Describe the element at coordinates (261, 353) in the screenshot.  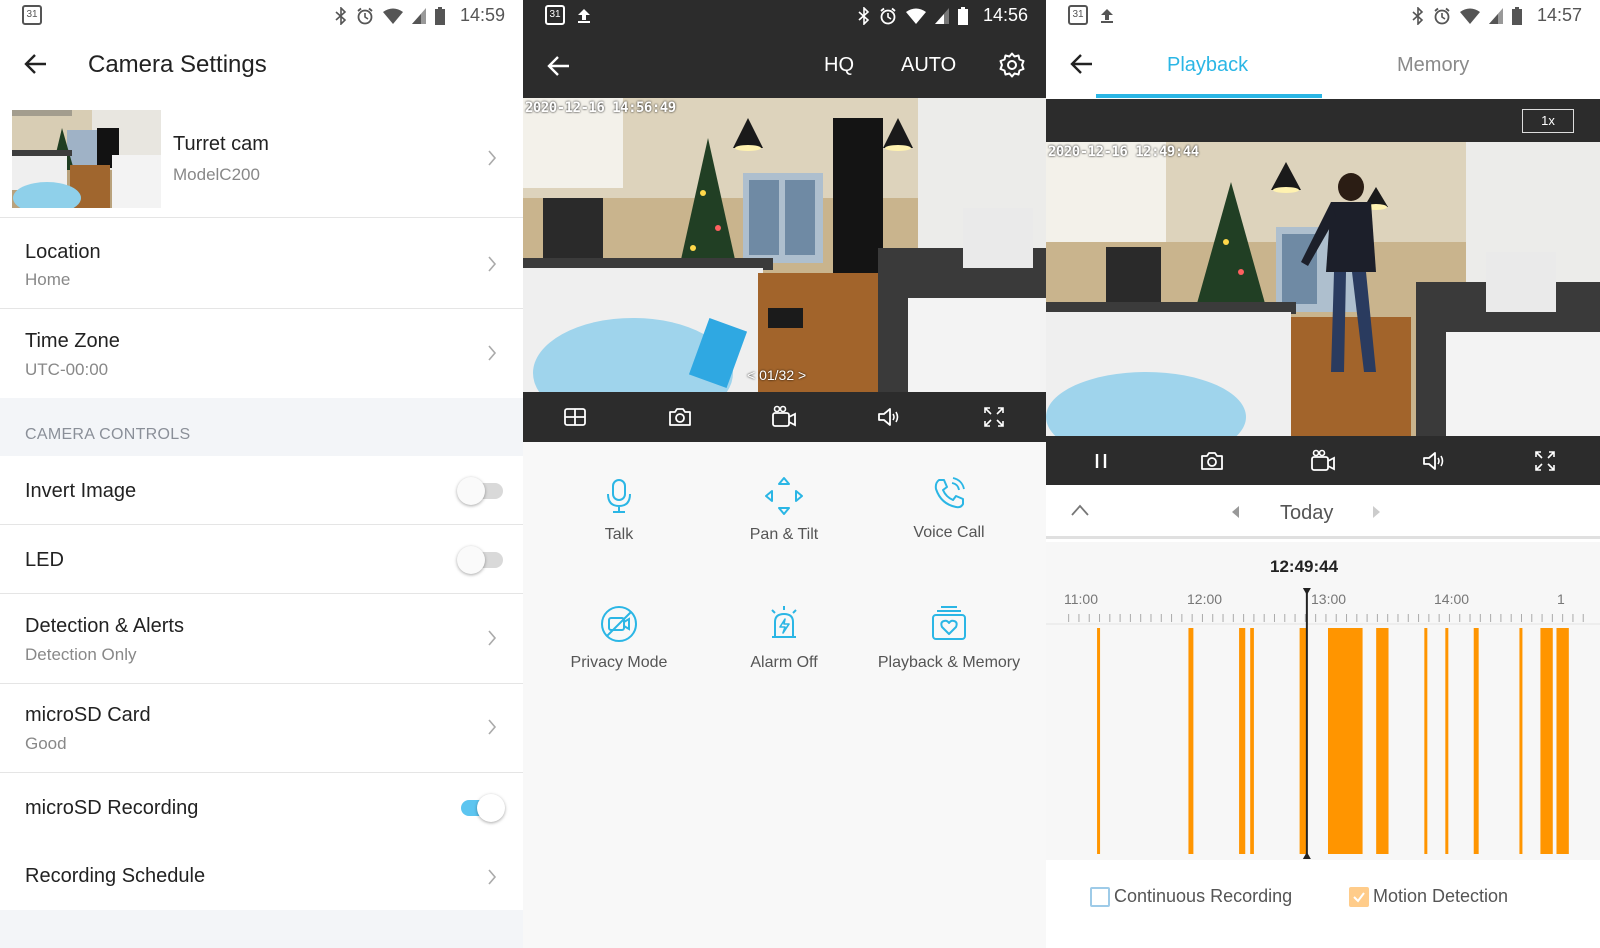
I see `timezone-row: Time Zone UTC-00:00` at that location.